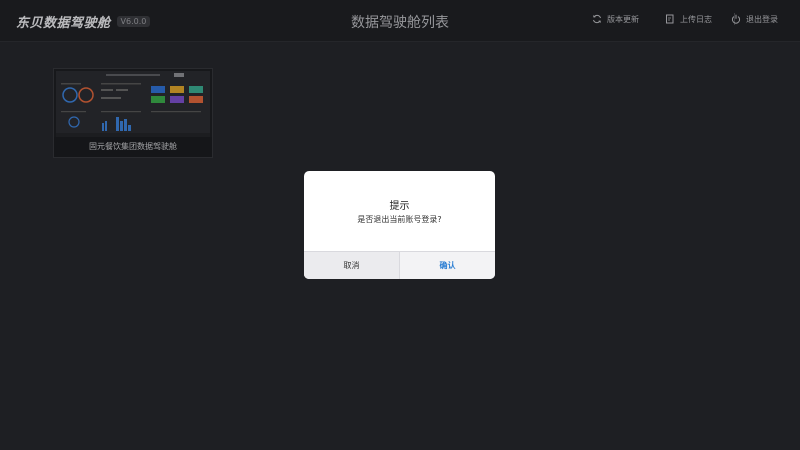 The image size is (800, 450). Describe the element at coordinates (447, 265) in the screenshot. I see `confirm-button: 确认` at that location.